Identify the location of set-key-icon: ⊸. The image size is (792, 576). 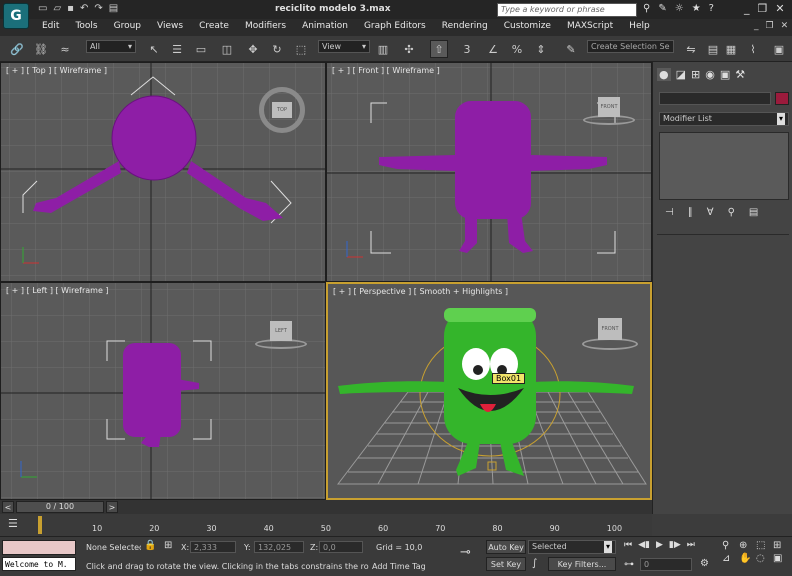
(465, 552).